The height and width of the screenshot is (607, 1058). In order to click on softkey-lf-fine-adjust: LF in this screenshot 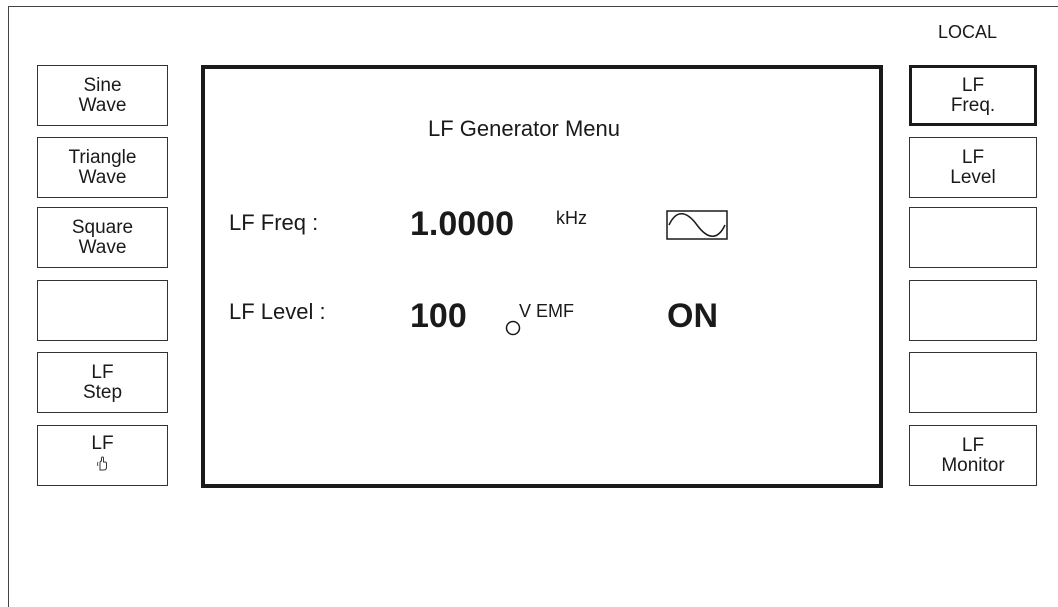, I will do `click(102, 455)`.